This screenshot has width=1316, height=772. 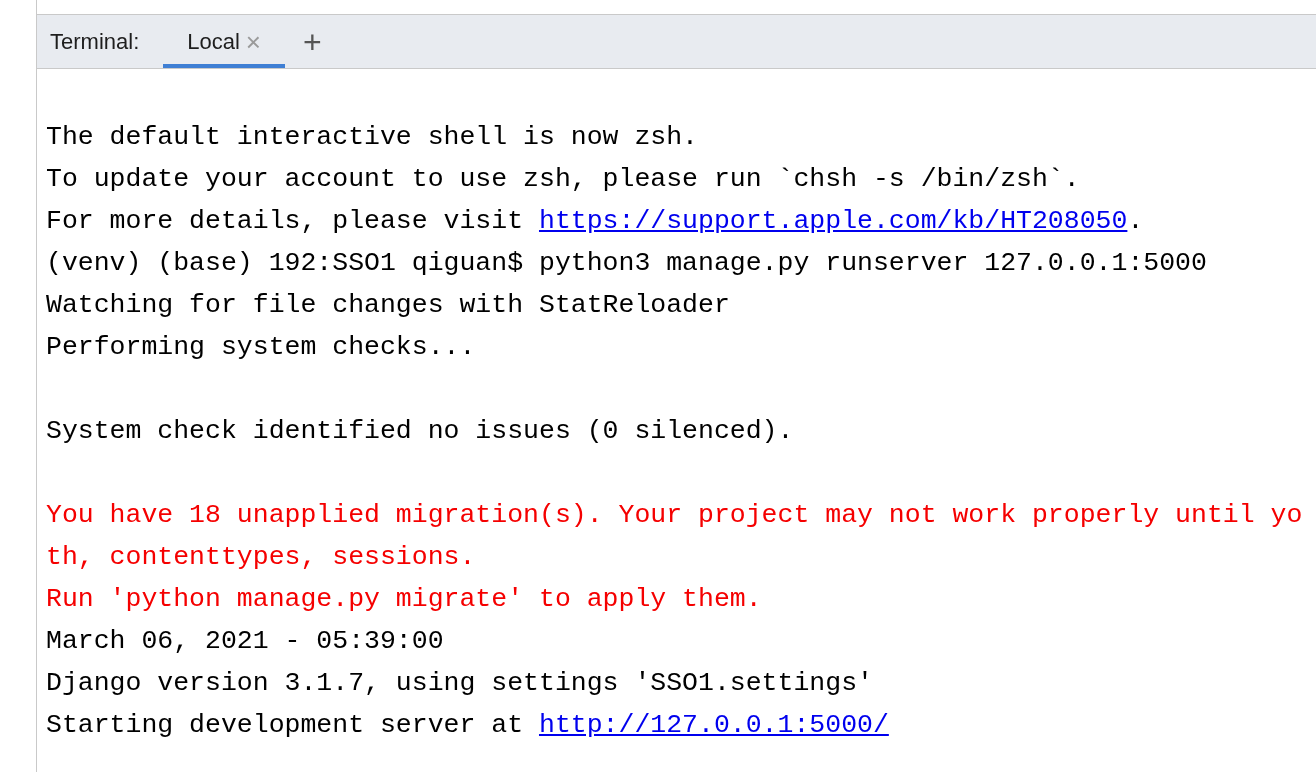 I want to click on add-tab-button: +, so click(x=312, y=41).